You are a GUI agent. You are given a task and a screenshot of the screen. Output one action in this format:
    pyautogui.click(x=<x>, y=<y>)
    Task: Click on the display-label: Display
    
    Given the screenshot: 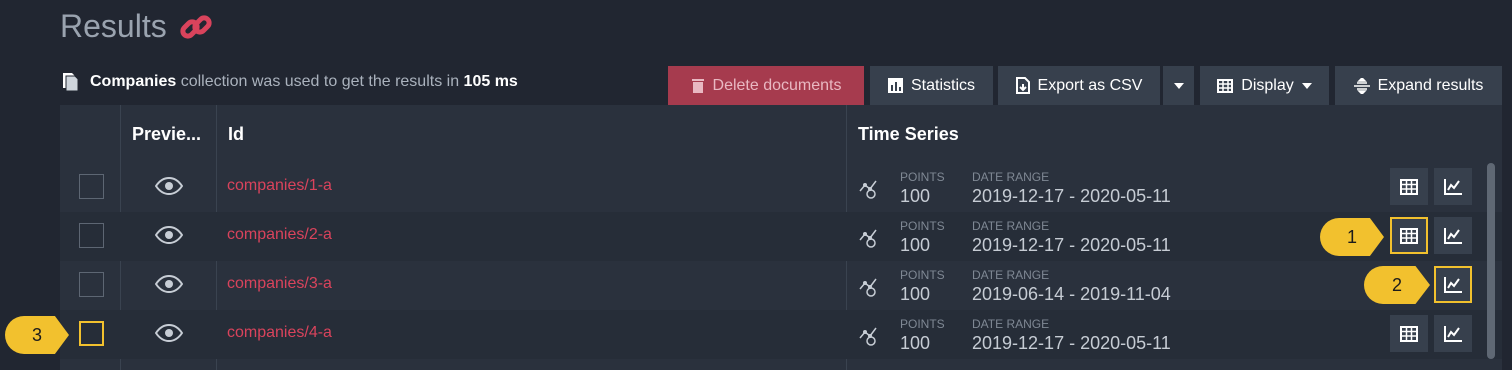 What is the action you would take?
    pyautogui.click(x=1267, y=85)
    